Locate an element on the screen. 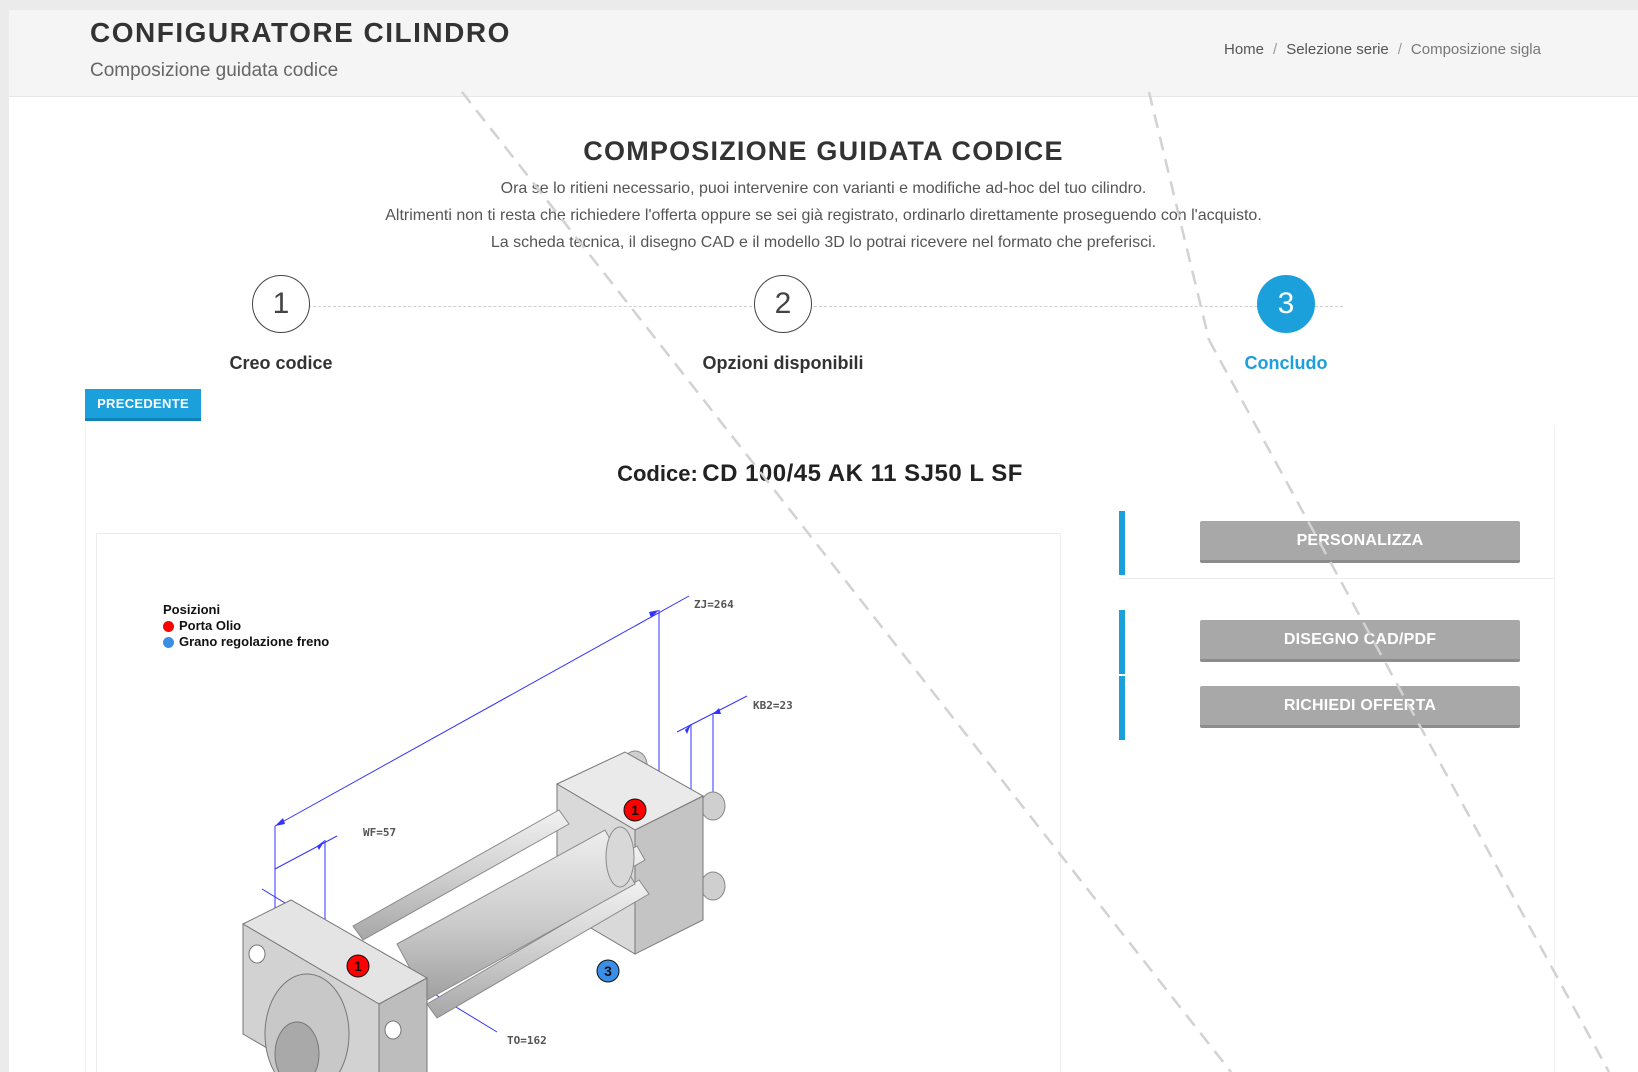 This screenshot has width=1638, height=1072. breadcrumb-current: Composizione sigla is located at coordinates (1475, 49).